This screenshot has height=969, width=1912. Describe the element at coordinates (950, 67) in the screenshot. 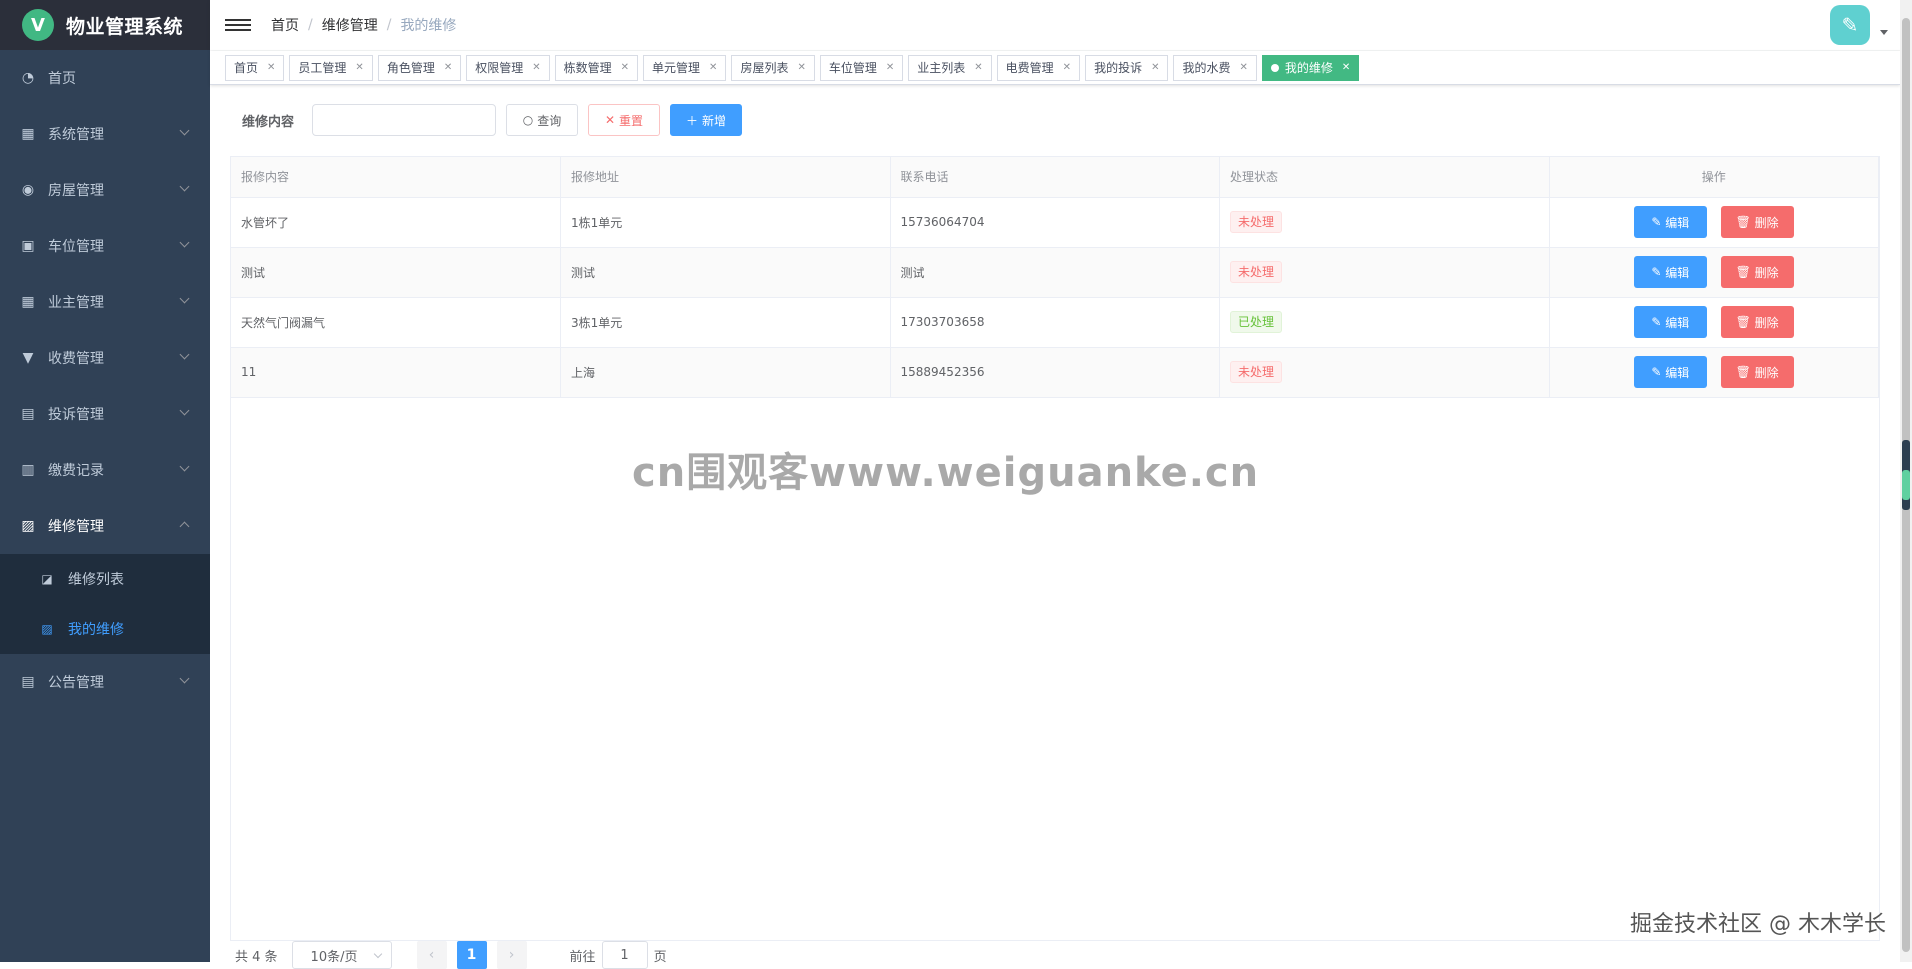

I see `tag-owner-list: 业主列表 ✕` at that location.